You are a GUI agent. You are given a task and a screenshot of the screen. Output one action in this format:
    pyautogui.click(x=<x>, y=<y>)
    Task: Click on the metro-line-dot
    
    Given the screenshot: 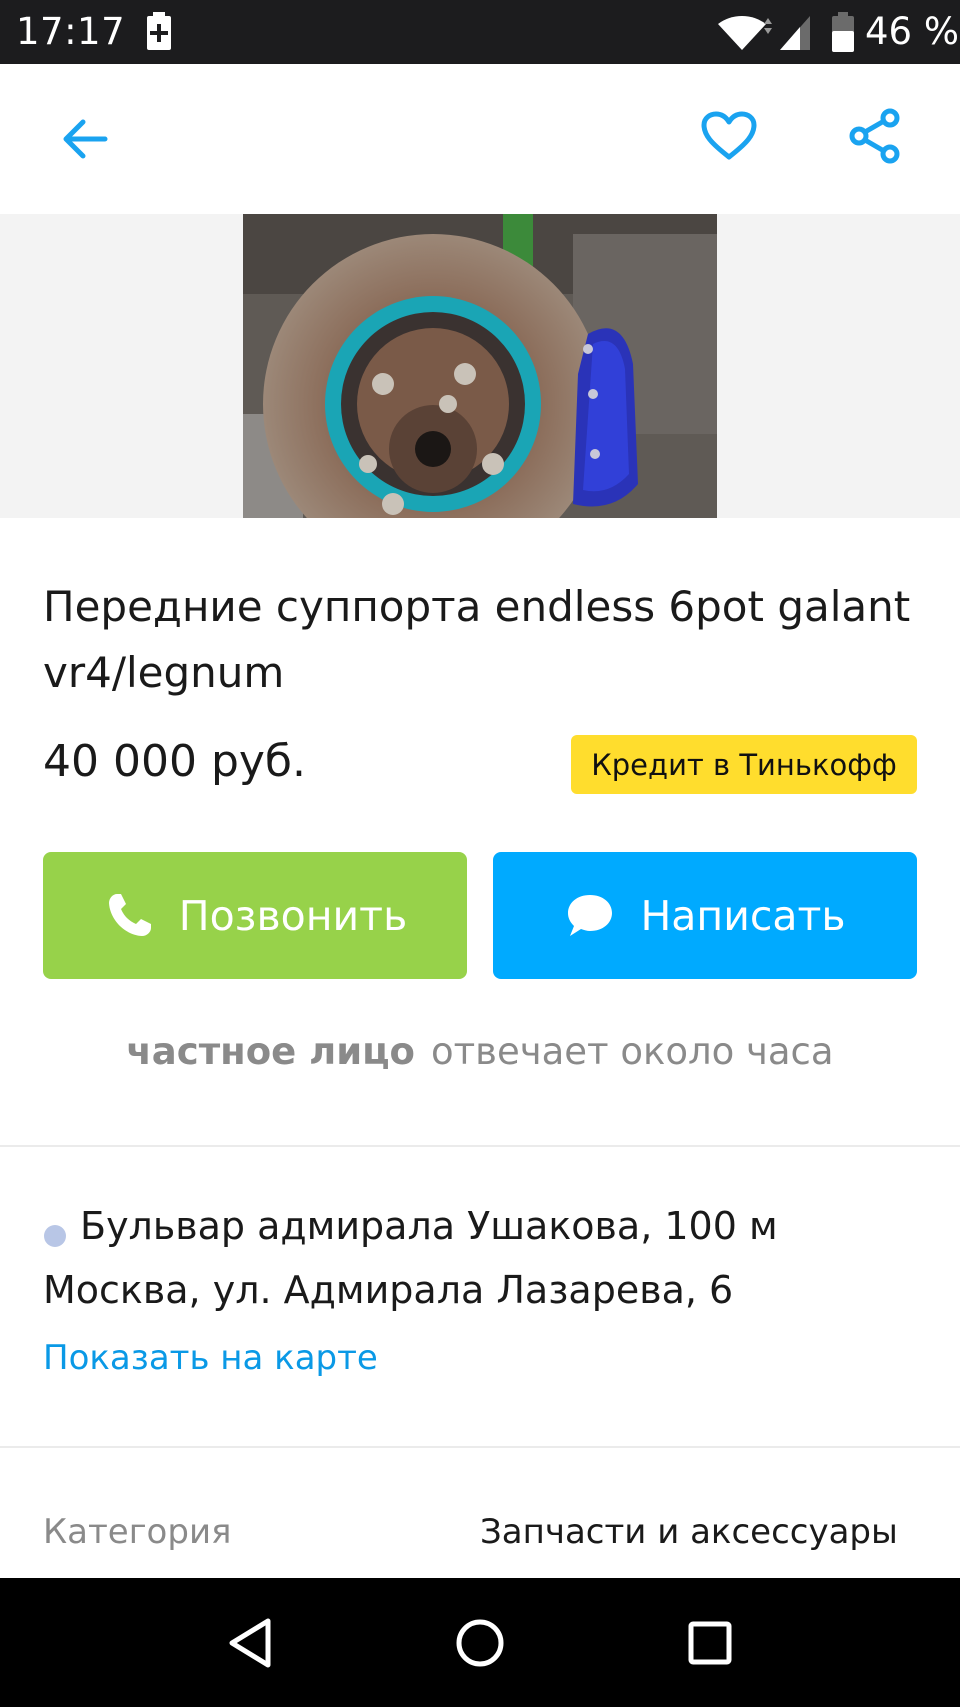 What is the action you would take?
    pyautogui.click(x=55, y=1236)
    